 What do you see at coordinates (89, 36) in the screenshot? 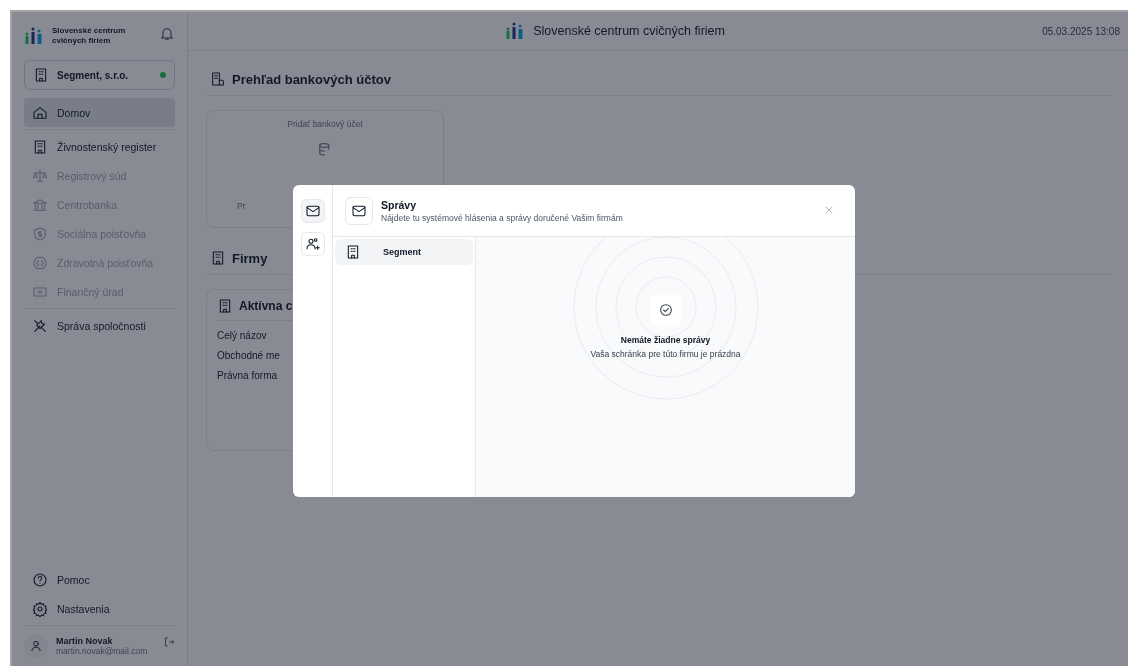
I see `brand-name: Slovenské centrum cvičných firiem` at bounding box center [89, 36].